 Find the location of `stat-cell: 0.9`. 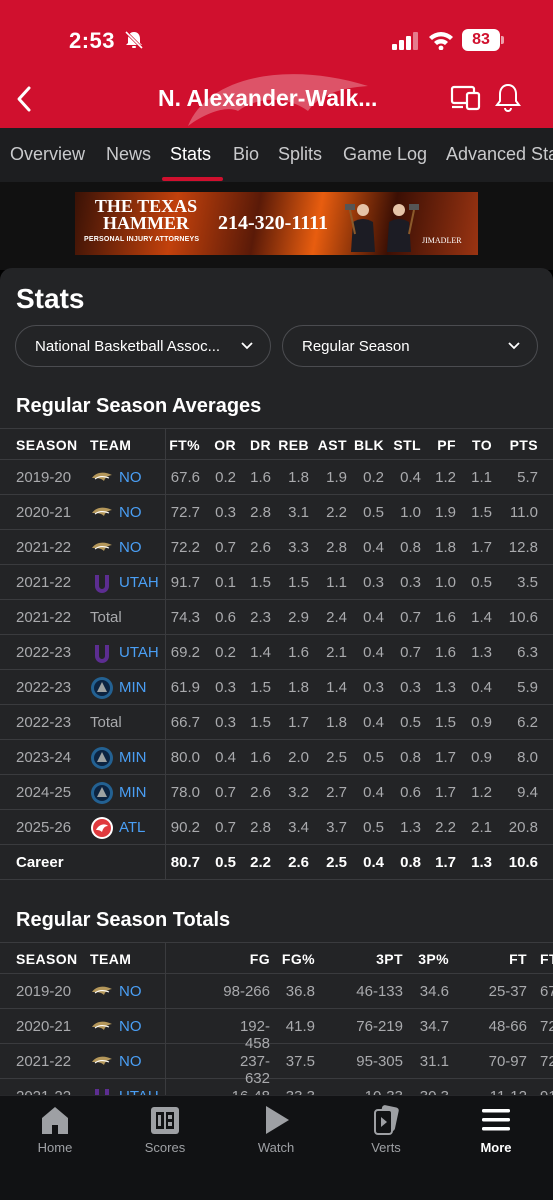

stat-cell: 0.9 is located at coordinates (481, 722).